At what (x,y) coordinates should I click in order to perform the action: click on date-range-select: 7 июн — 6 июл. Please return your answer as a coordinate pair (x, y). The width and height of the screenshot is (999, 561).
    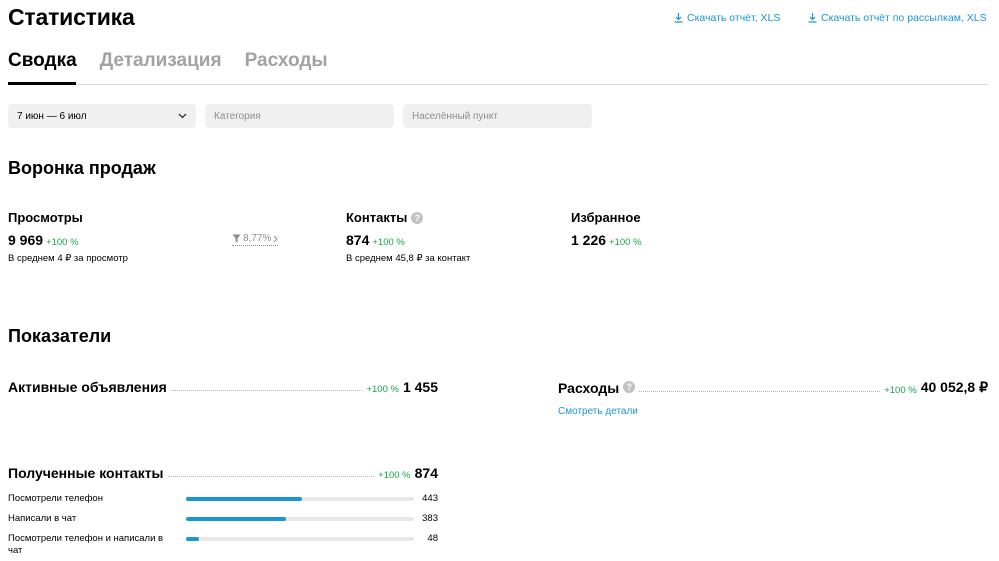
    Looking at the image, I should click on (102, 116).